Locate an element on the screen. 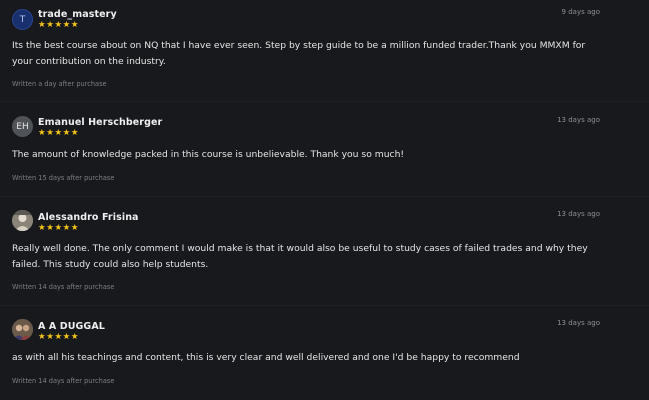 This screenshot has width=649, height=400. reviewer-name: trade_mastery is located at coordinates (77, 14).